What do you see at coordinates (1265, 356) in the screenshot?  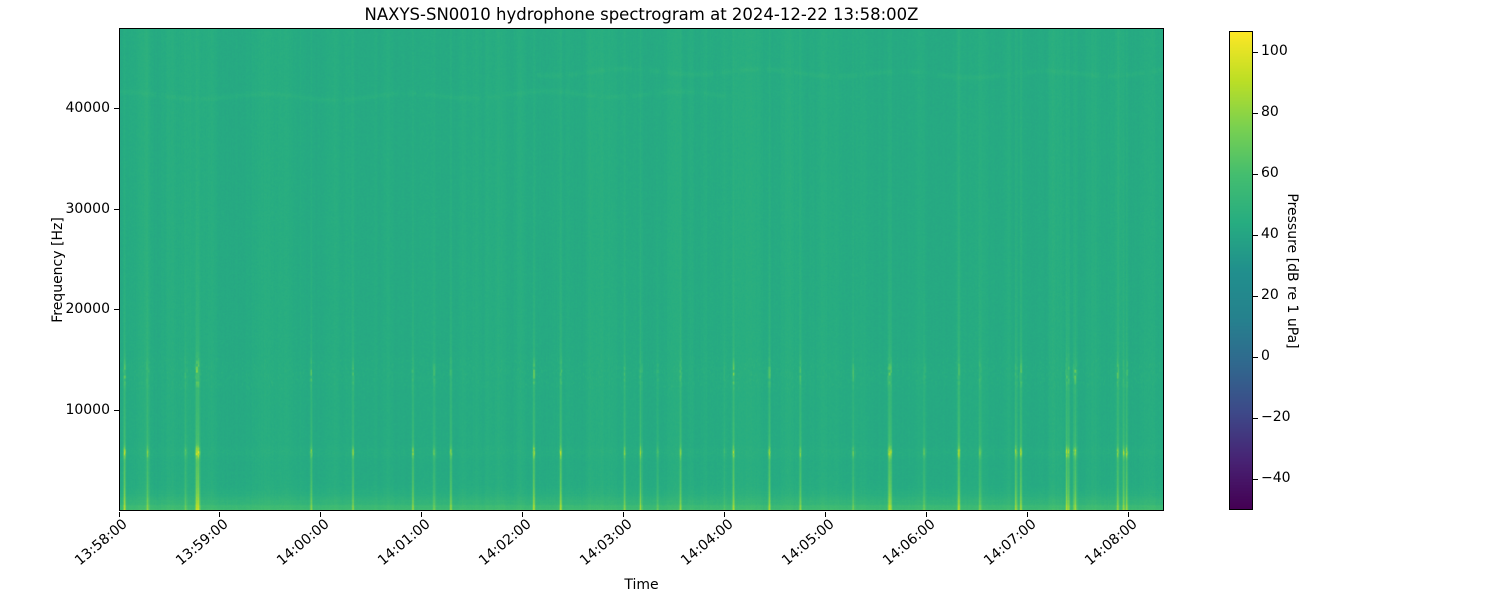 I see `colorbar-tick-label: 0` at bounding box center [1265, 356].